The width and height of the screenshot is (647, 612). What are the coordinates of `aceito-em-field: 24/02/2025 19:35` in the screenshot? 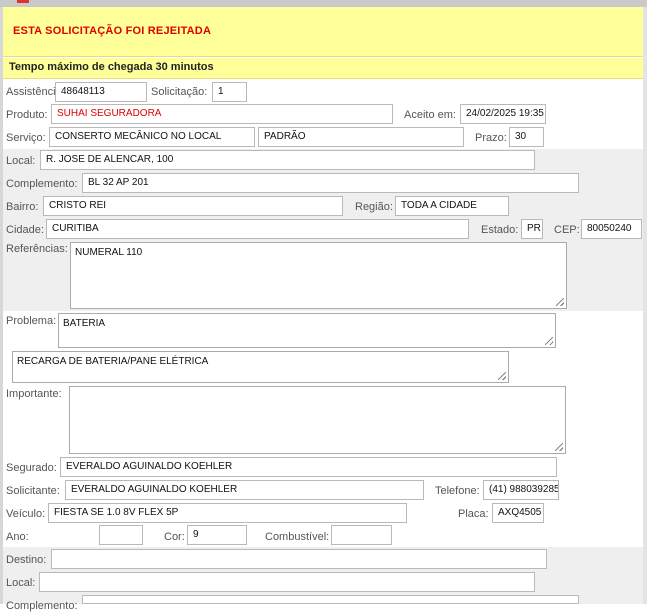 It's located at (503, 114).